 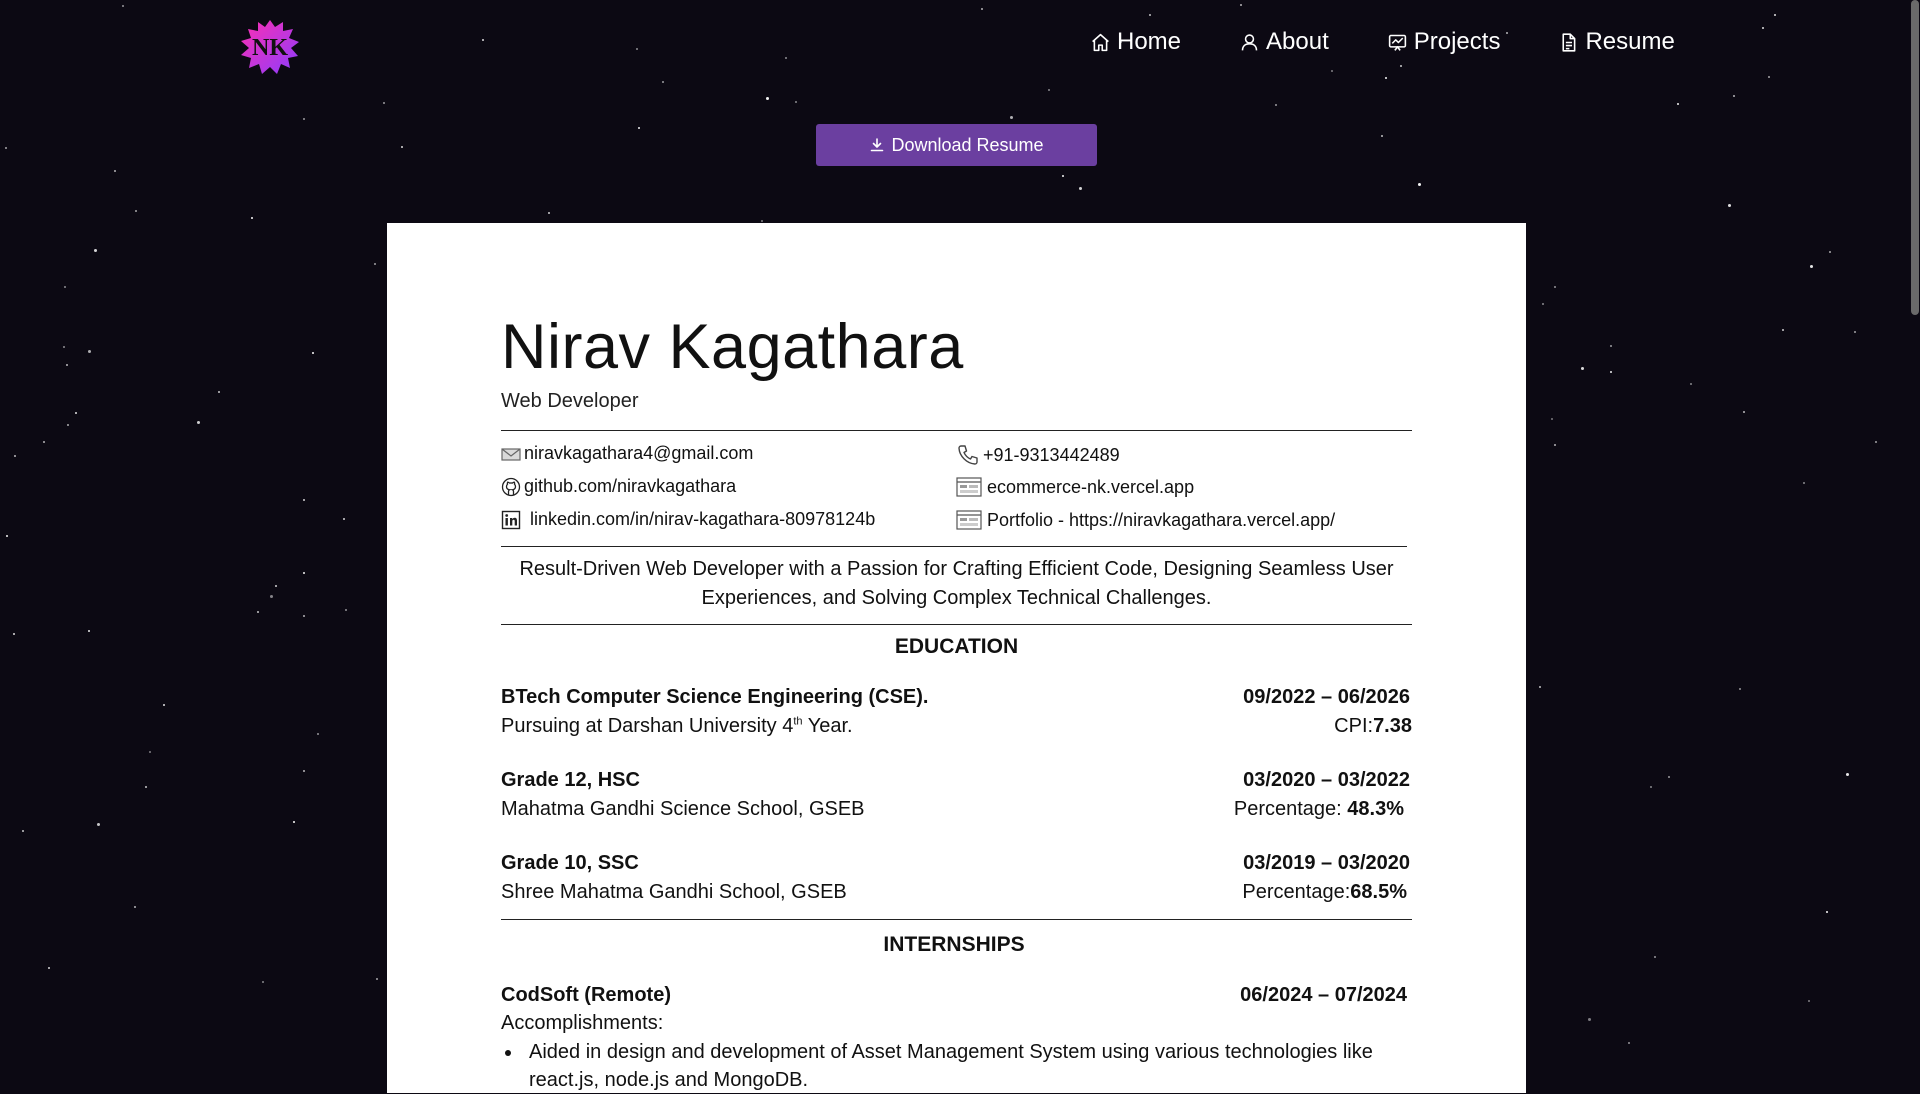 I want to click on phone-icon, so click(x=968, y=455).